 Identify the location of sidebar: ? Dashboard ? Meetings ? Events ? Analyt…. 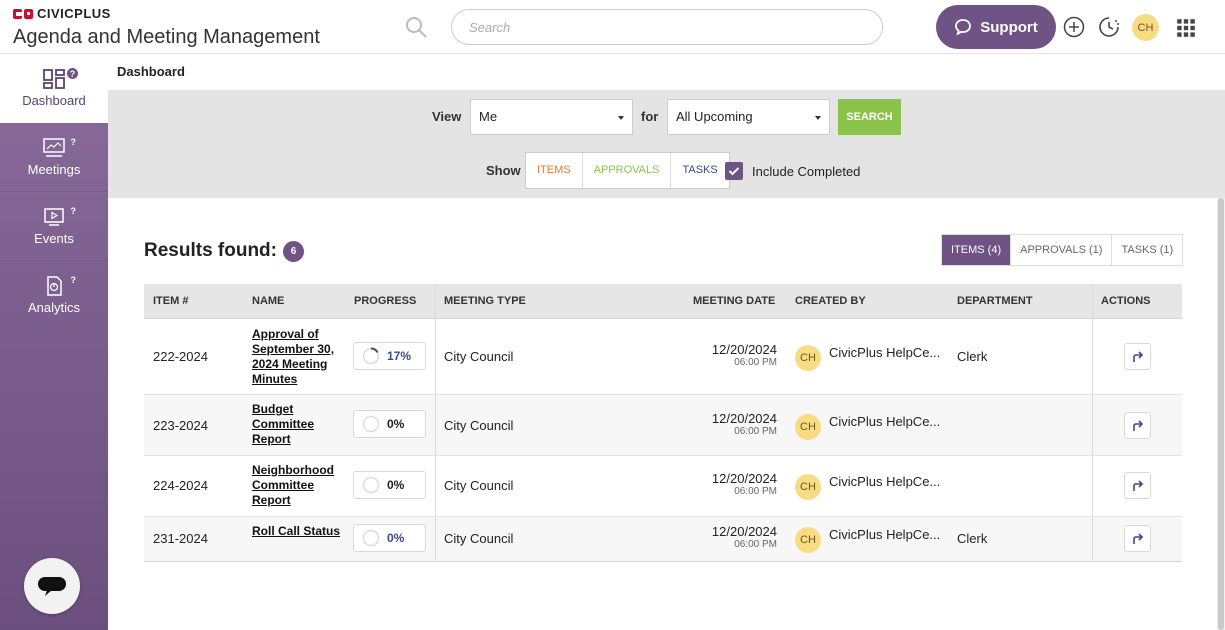
(54, 342).